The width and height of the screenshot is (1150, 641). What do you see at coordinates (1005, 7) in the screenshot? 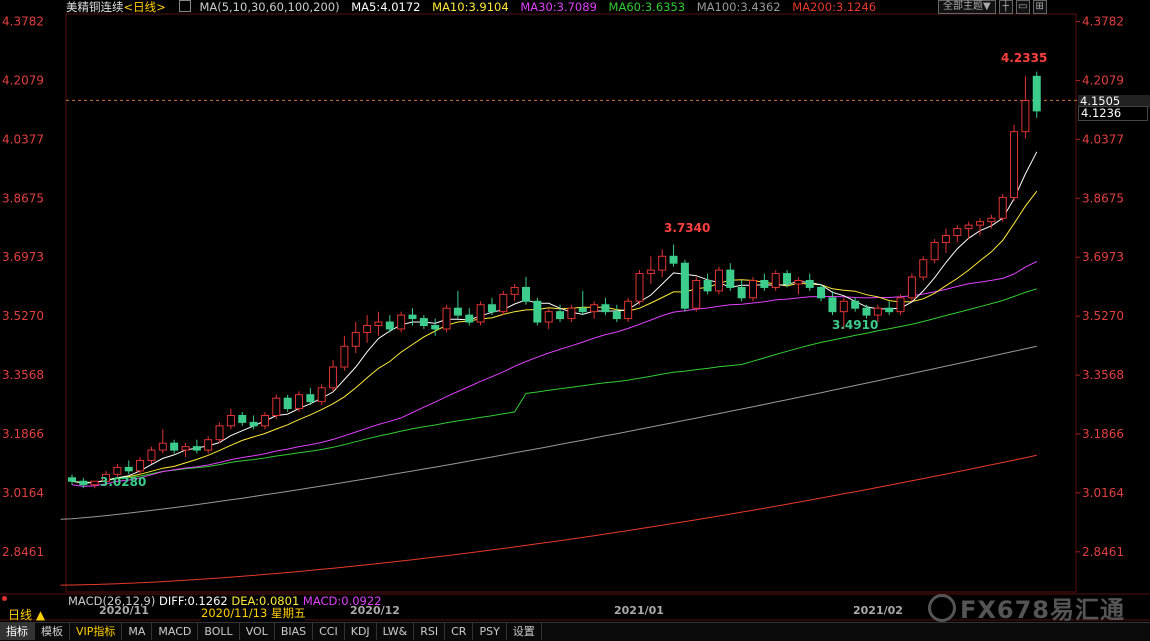
I see `crosshair-icon: ┼` at bounding box center [1005, 7].